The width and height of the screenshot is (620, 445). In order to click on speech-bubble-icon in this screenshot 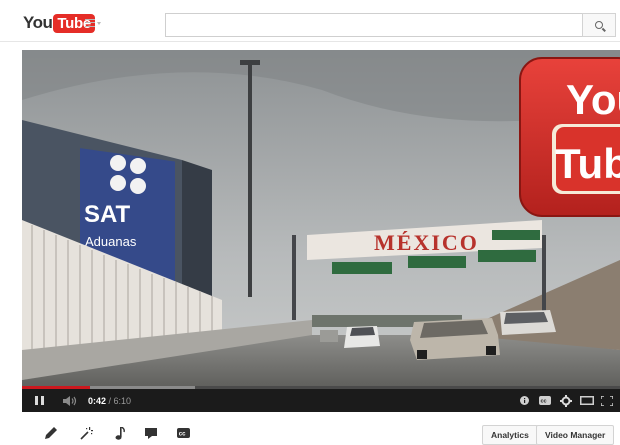, I will do `click(151, 433)`.